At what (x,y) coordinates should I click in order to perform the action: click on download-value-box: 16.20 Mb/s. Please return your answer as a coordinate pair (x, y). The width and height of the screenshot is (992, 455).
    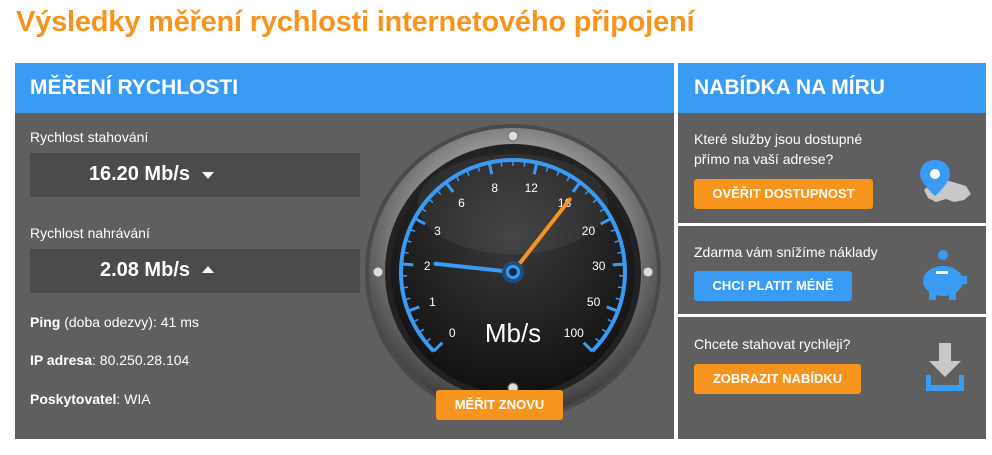
    Looking at the image, I should click on (195, 175).